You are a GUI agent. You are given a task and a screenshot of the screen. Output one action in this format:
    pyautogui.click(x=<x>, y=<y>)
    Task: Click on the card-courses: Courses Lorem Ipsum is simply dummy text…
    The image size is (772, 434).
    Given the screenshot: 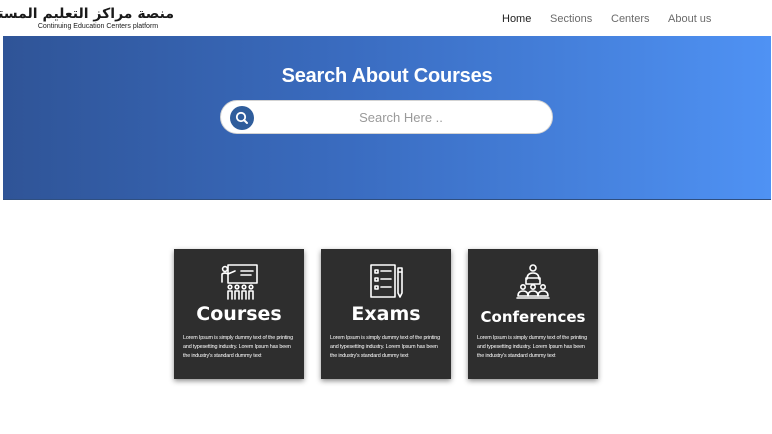 What is the action you would take?
    pyautogui.click(x=239, y=314)
    